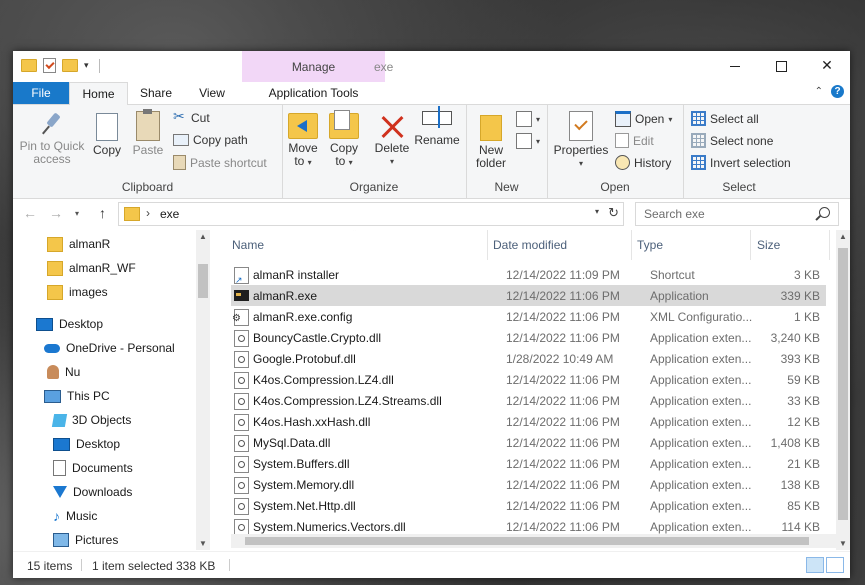  What do you see at coordinates (528, 141) in the screenshot?
I see `easy-access-button: ▾` at bounding box center [528, 141].